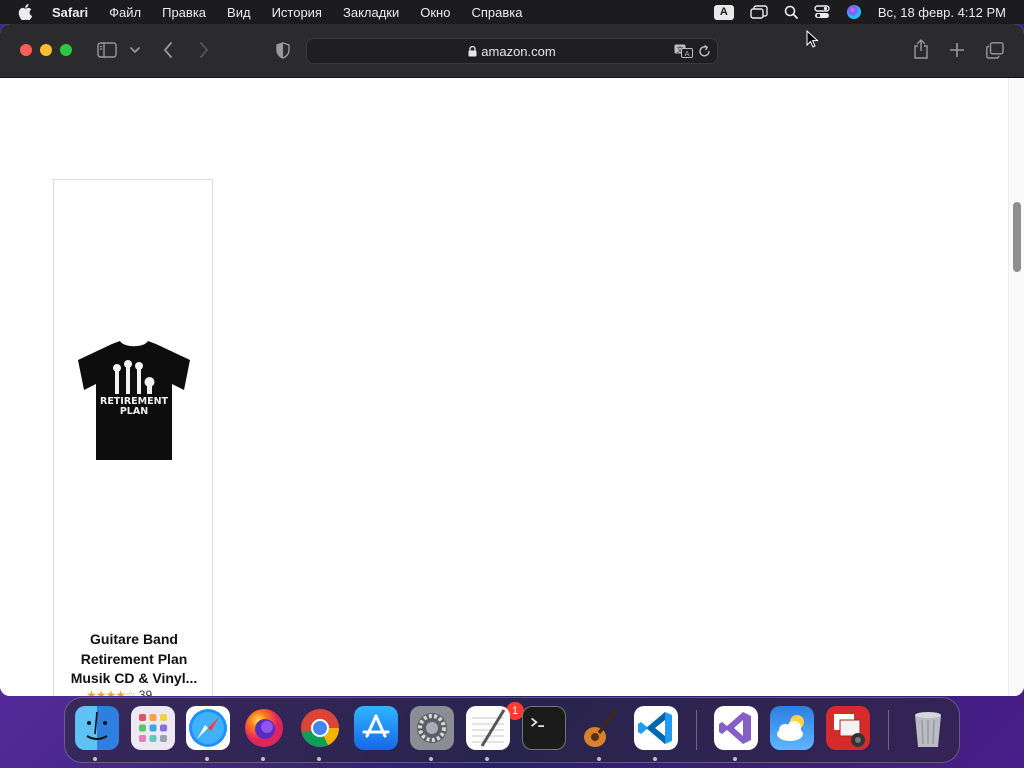 The width and height of the screenshot is (1024, 768). What do you see at coordinates (239, 12) in the screenshot?
I see `menu-view: Вид` at bounding box center [239, 12].